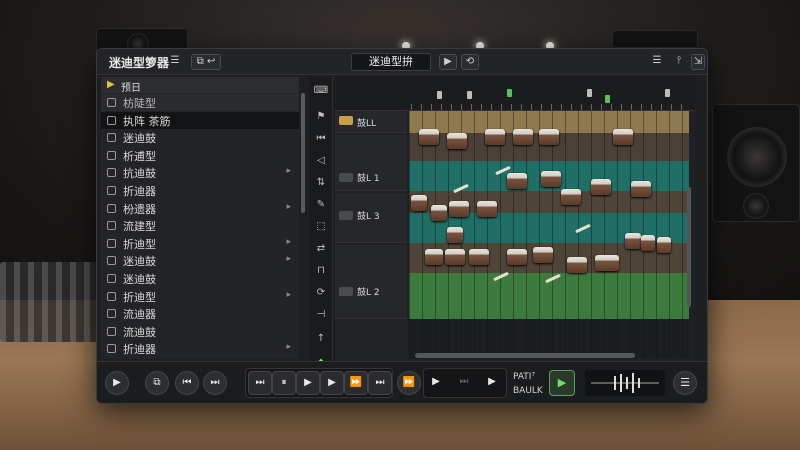  What do you see at coordinates (284, 383) in the screenshot?
I see `pause-button: ⏸` at bounding box center [284, 383].